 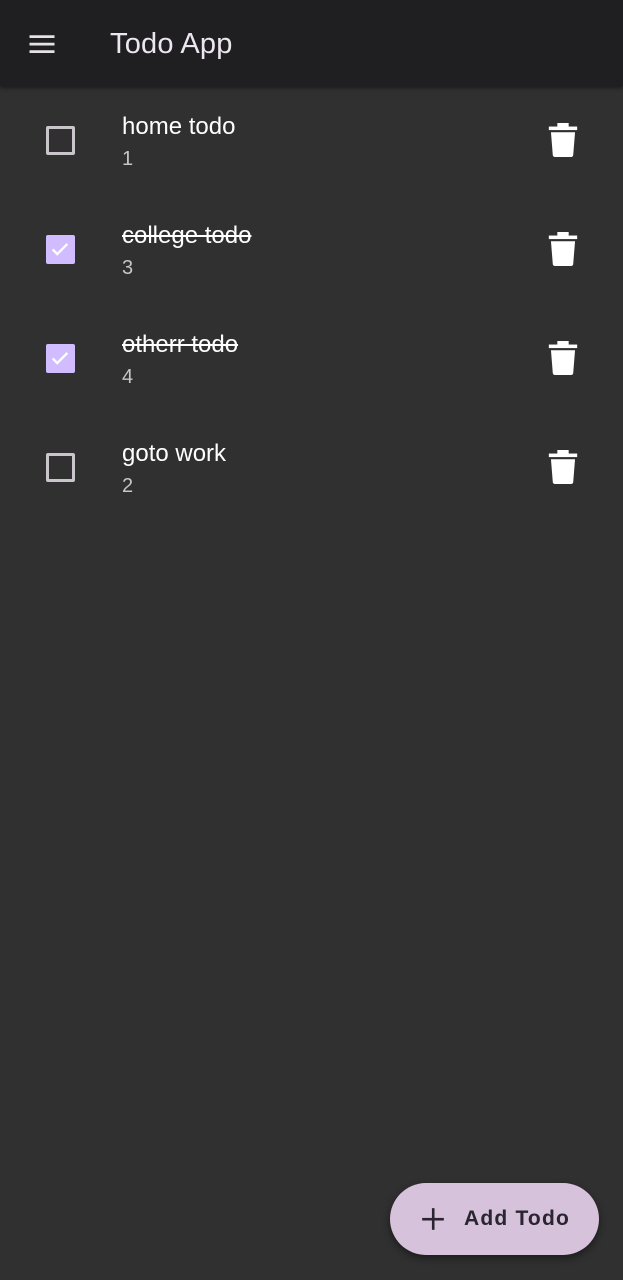 I want to click on page-title: Todo App, so click(x=171, y=44).